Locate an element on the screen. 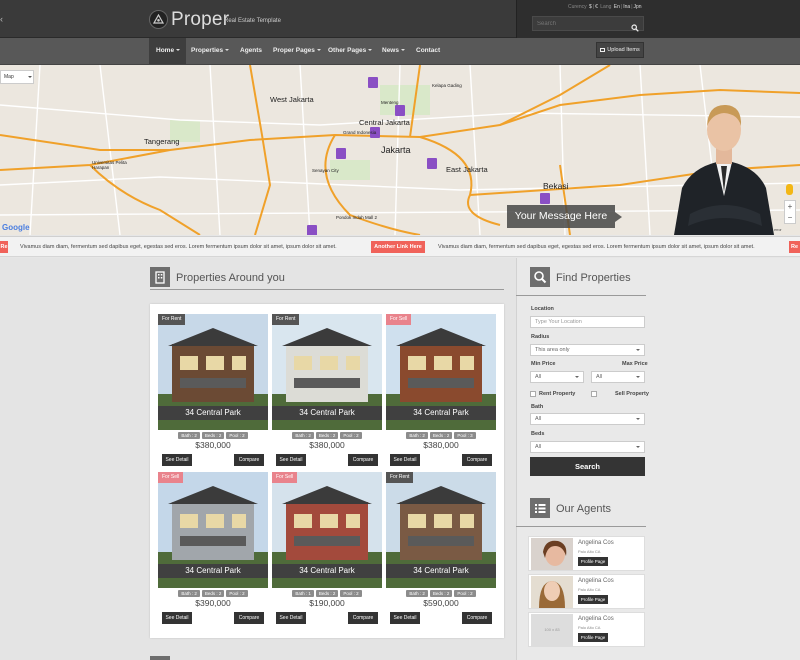  radius-select: This area only is located at coordinates (587, 350).